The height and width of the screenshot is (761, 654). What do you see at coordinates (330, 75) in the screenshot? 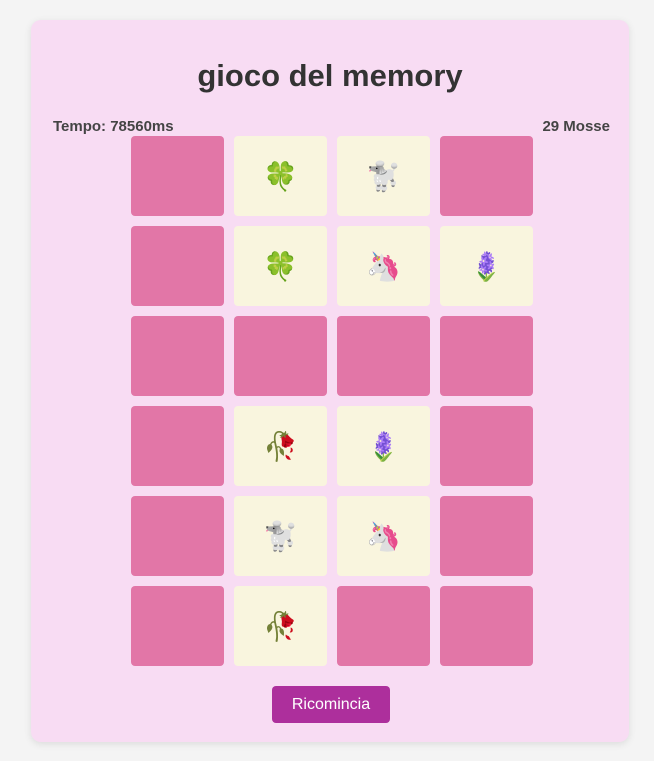
I see `page-title: gioco del memory` at bounding box center [330, 75].